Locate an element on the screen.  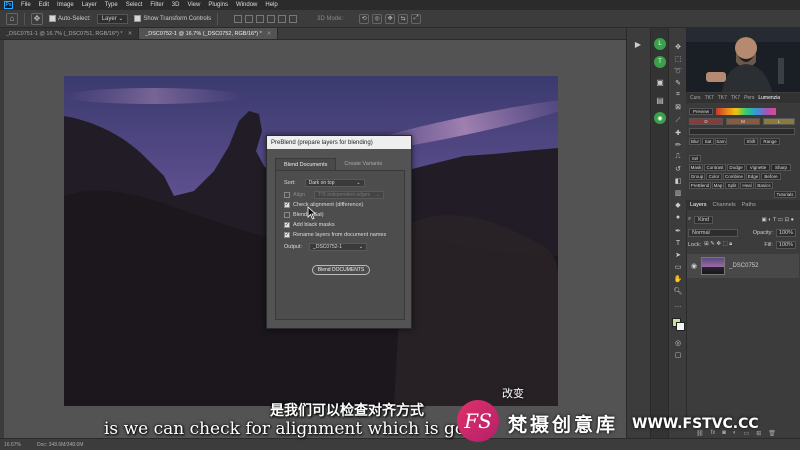
sel-button: Sel is located at coordinates (695, 158).